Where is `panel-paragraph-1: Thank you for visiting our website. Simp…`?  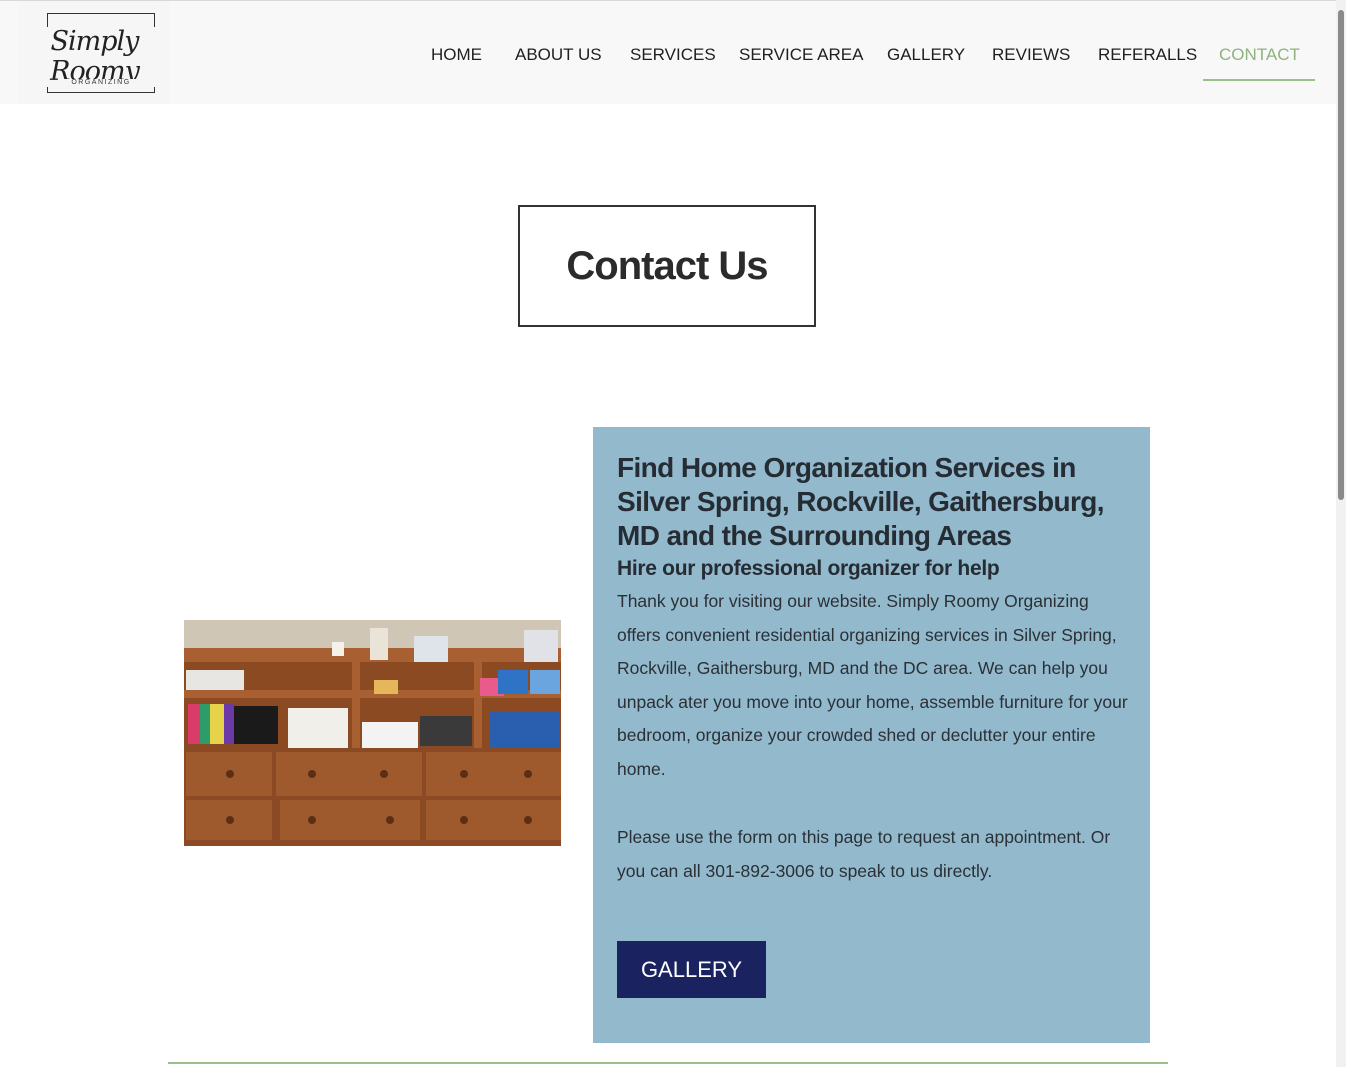
panel-paragraph-1: Thank you for visiting our website. Simp… is located at coordinates (872, 685).